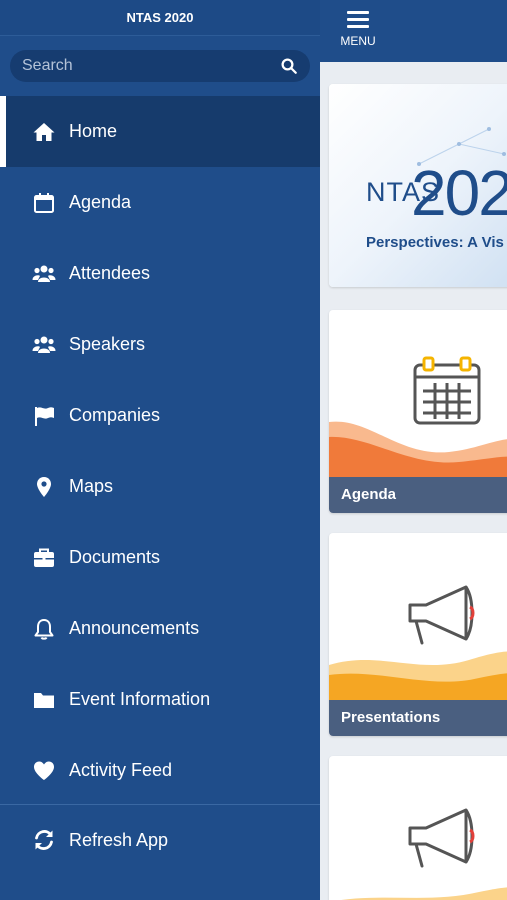 The height and width of the screenshot is (900, 507). Describe the element at coordinates (418, 495) in the screenshot. I see `tile-caption-agenda: Agenda` at that location.